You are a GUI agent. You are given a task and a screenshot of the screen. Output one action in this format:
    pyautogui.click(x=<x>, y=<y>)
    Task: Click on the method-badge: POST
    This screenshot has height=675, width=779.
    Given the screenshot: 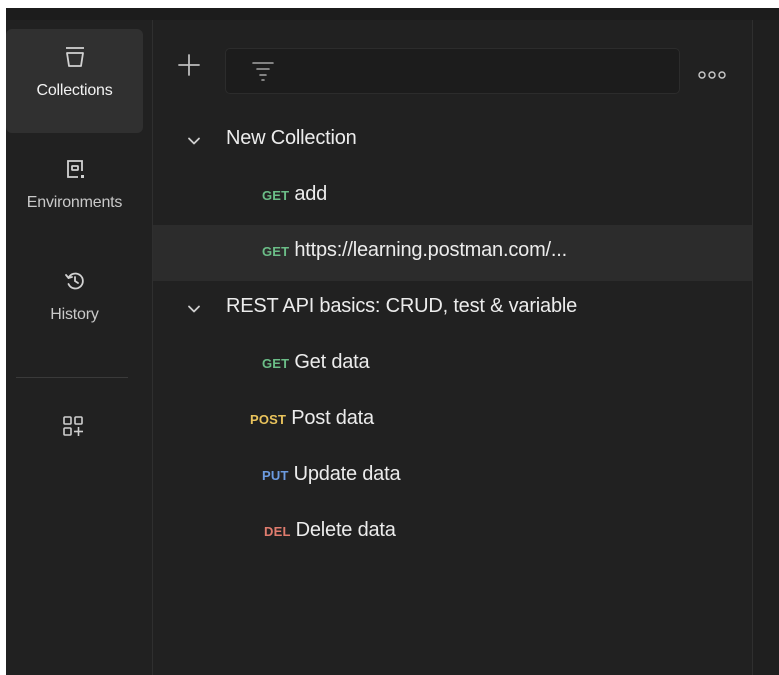 What is the action you would take?
    pyautogui.click(x=268, y=419)
    